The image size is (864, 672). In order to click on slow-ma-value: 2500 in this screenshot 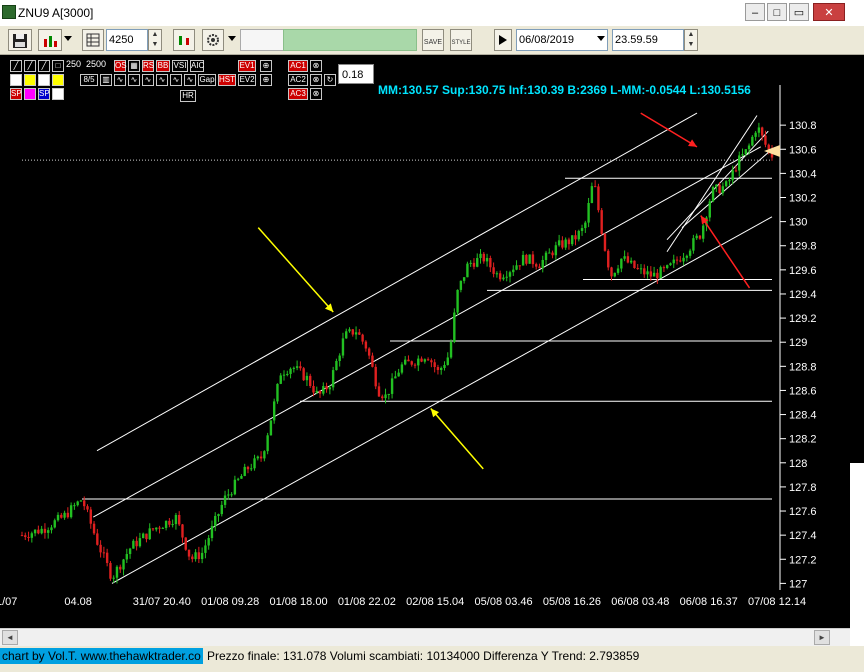, I will do `click(96, 64)`.